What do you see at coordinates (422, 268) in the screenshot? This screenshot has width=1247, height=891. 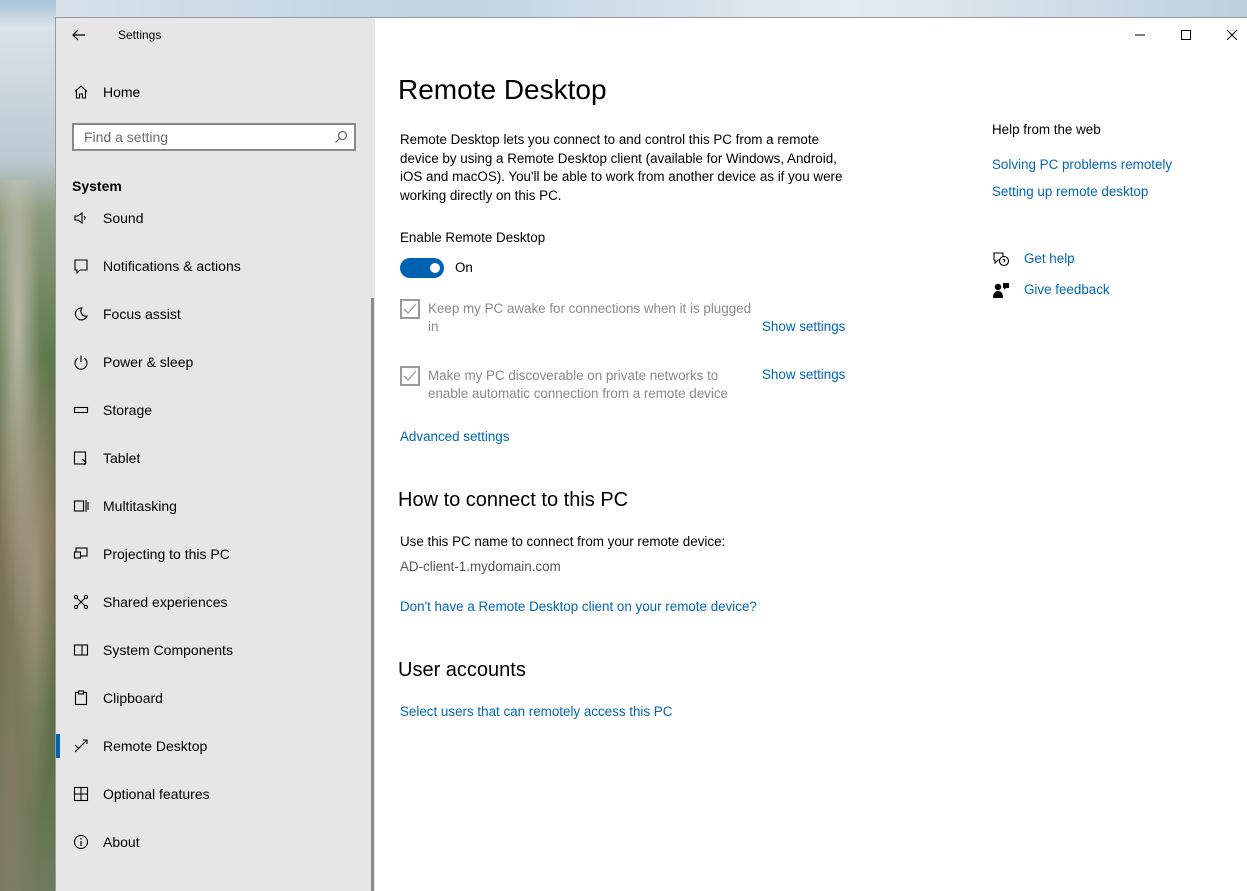 I see `enable-remote-desktop-toggle` at bounding box center [422, 268].